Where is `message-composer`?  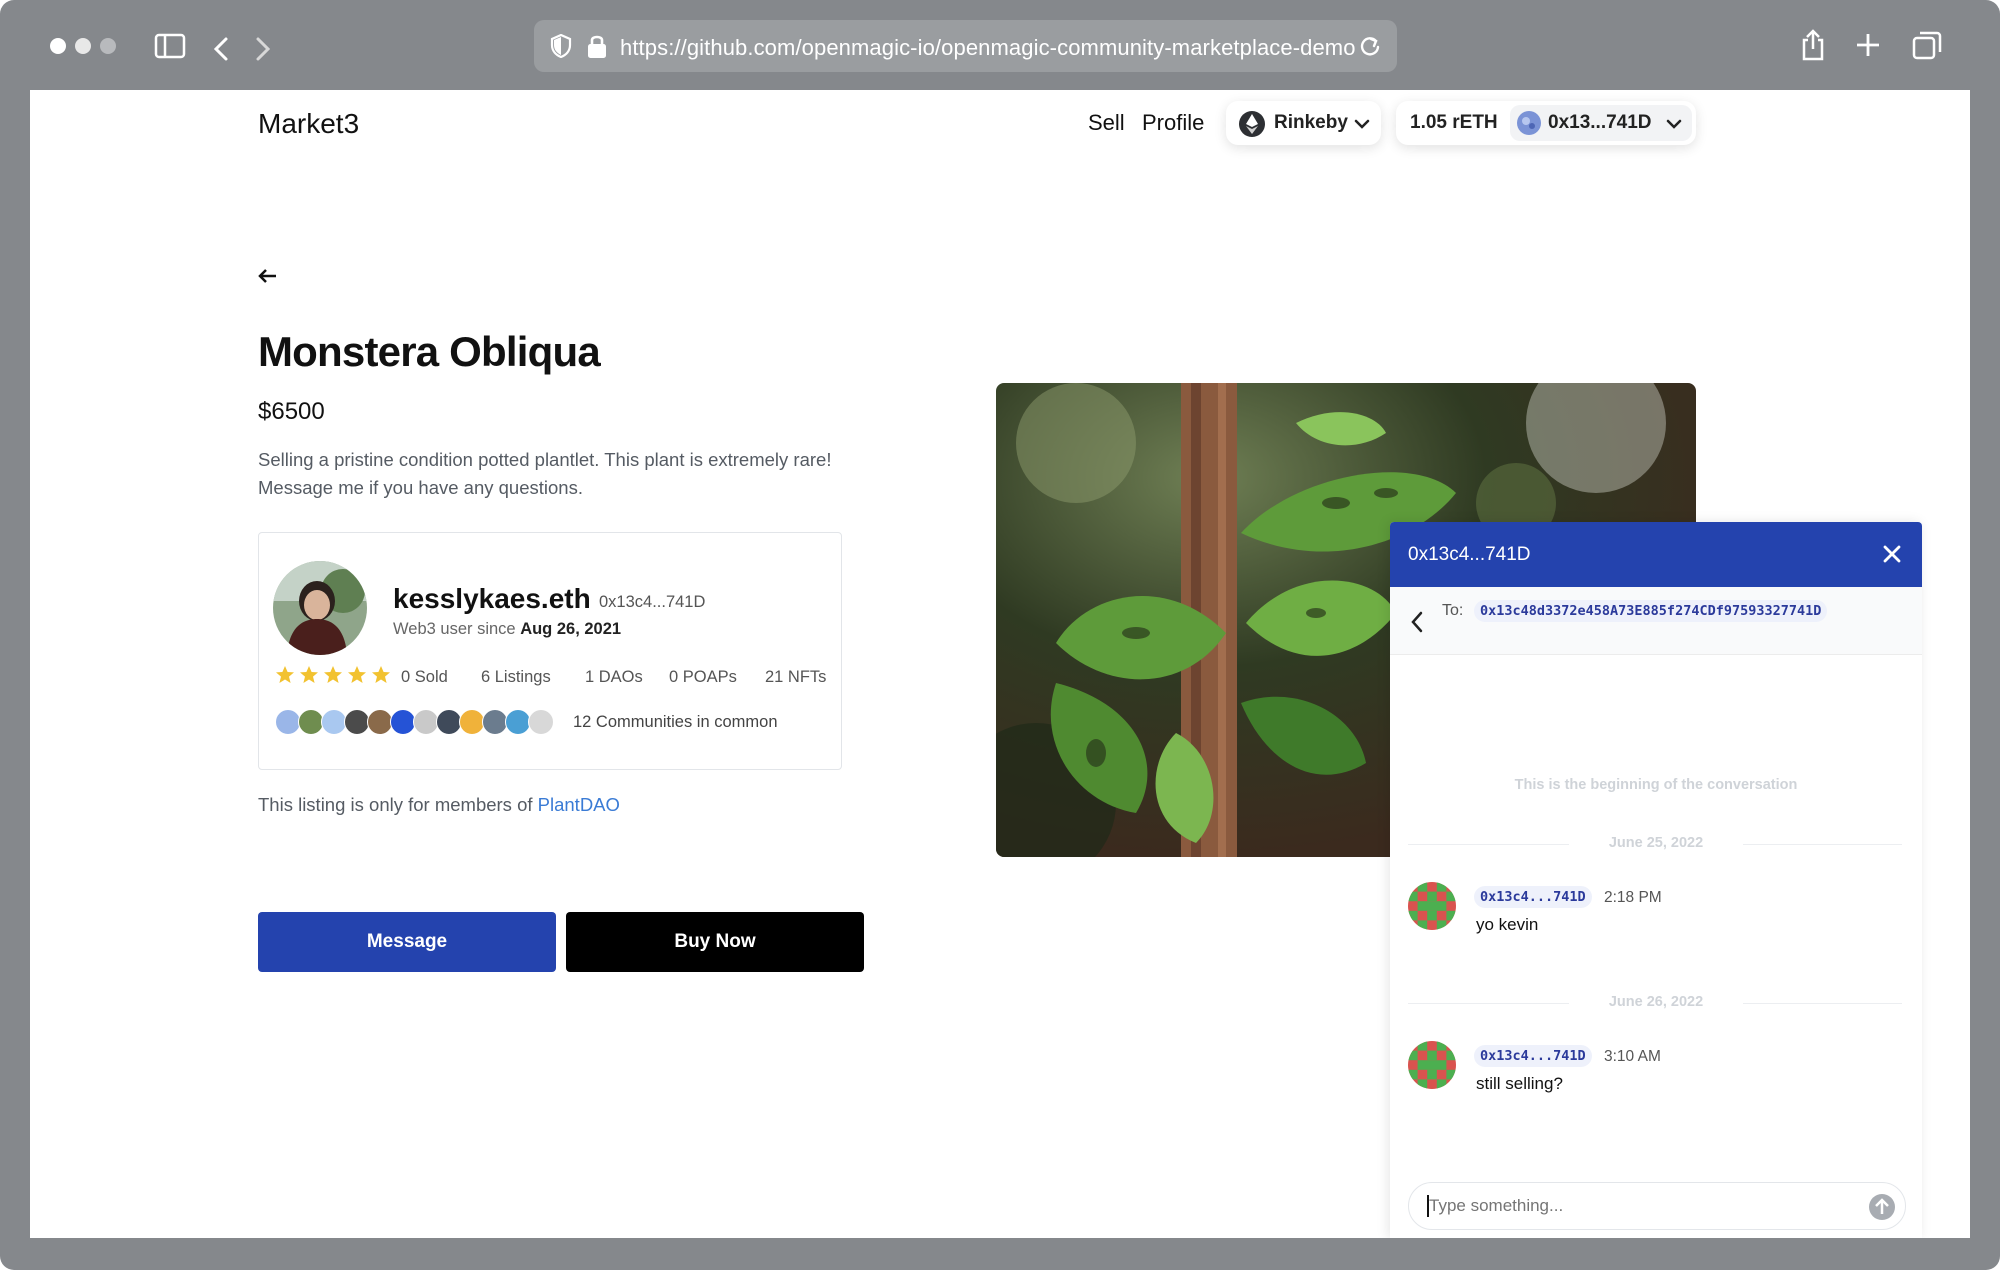 message-composer is located at coordinates (1657, 1206).